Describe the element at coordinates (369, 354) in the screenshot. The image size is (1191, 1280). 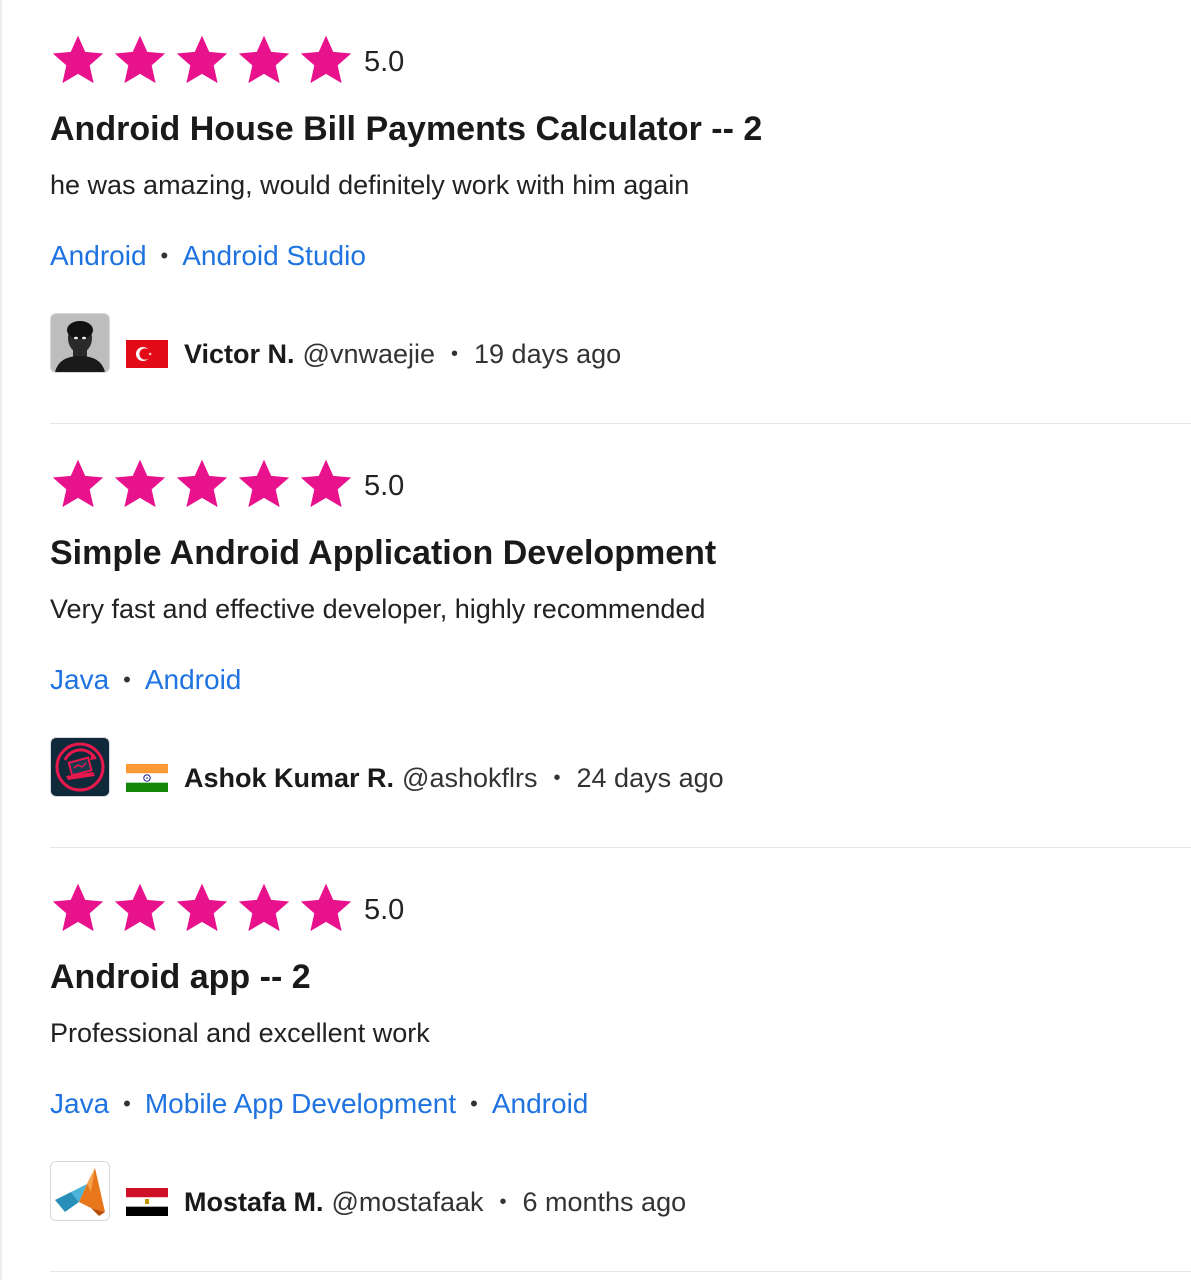
I see `reviewer-username: @vnwaejie` at that location.